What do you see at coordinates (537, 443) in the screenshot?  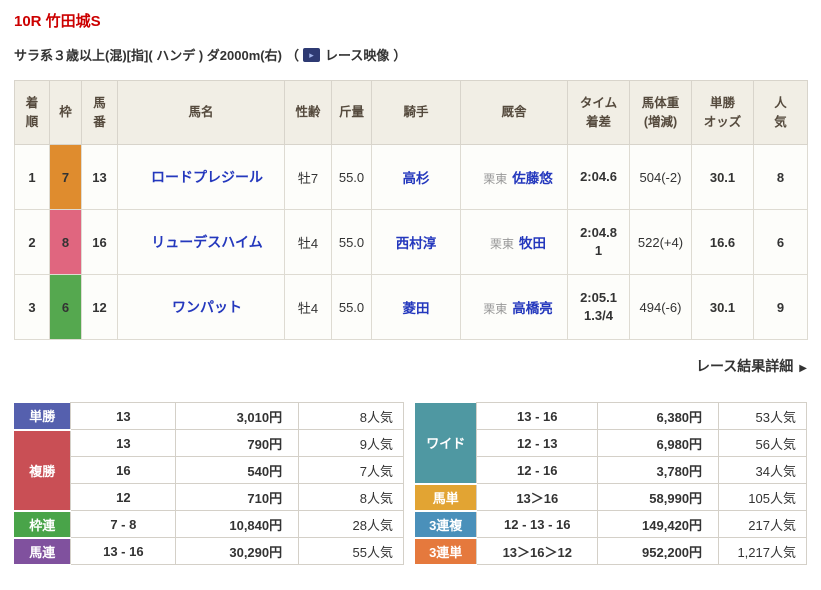 I see `payout-selection: 12 - 13` at bounding box center [537, 443].